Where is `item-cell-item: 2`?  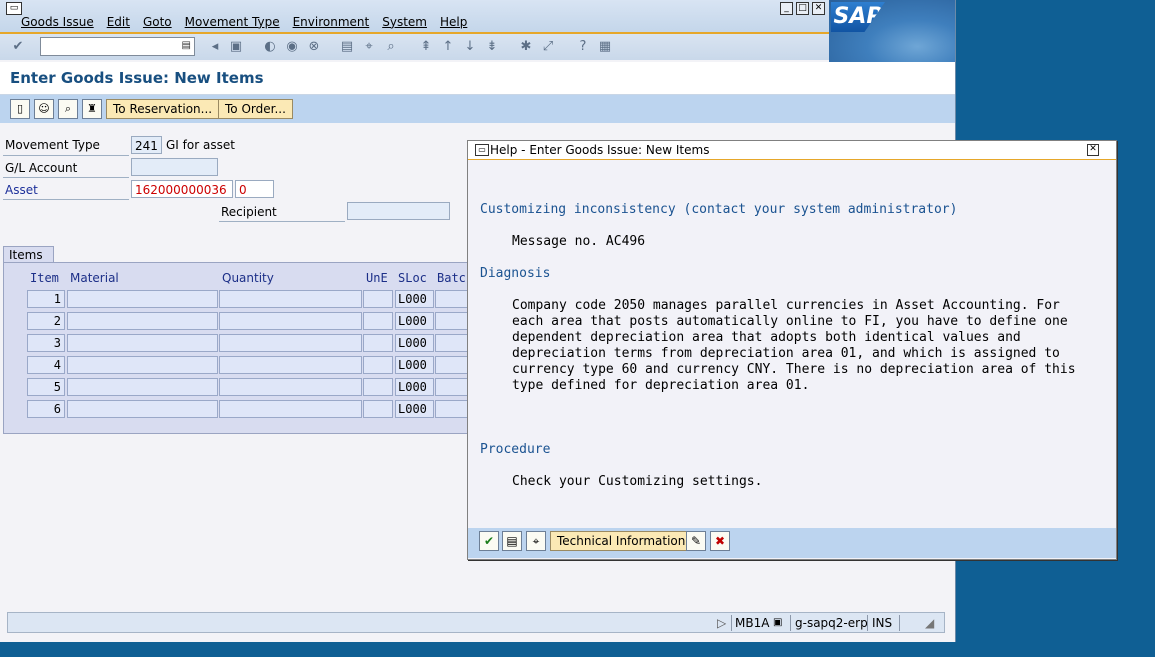
item-cell-item: 2 is located at coordinates (46, 321).